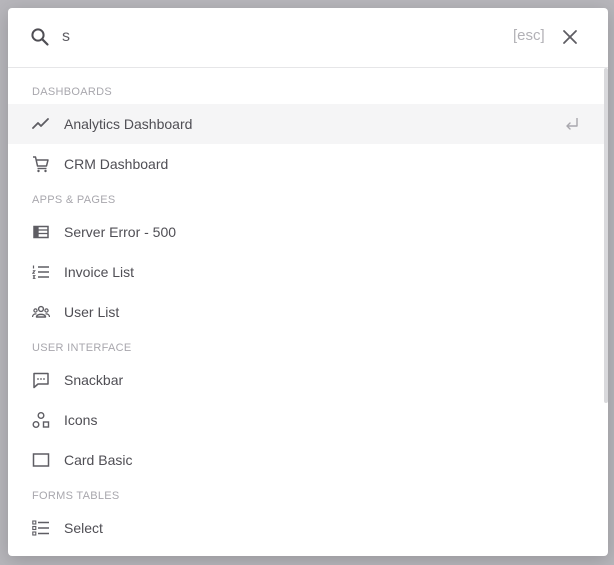  I want to click on result-item-label: Invoice List, so click(99, 272).